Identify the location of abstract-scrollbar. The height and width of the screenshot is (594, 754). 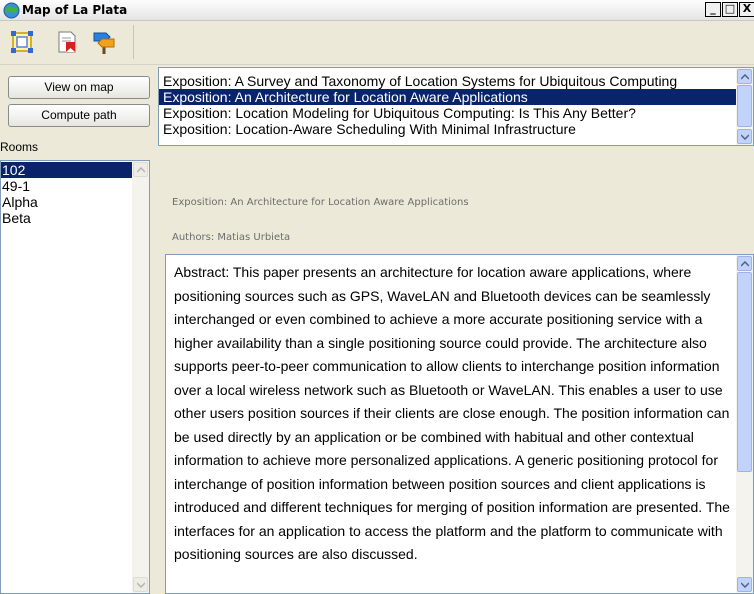
(744, 424).